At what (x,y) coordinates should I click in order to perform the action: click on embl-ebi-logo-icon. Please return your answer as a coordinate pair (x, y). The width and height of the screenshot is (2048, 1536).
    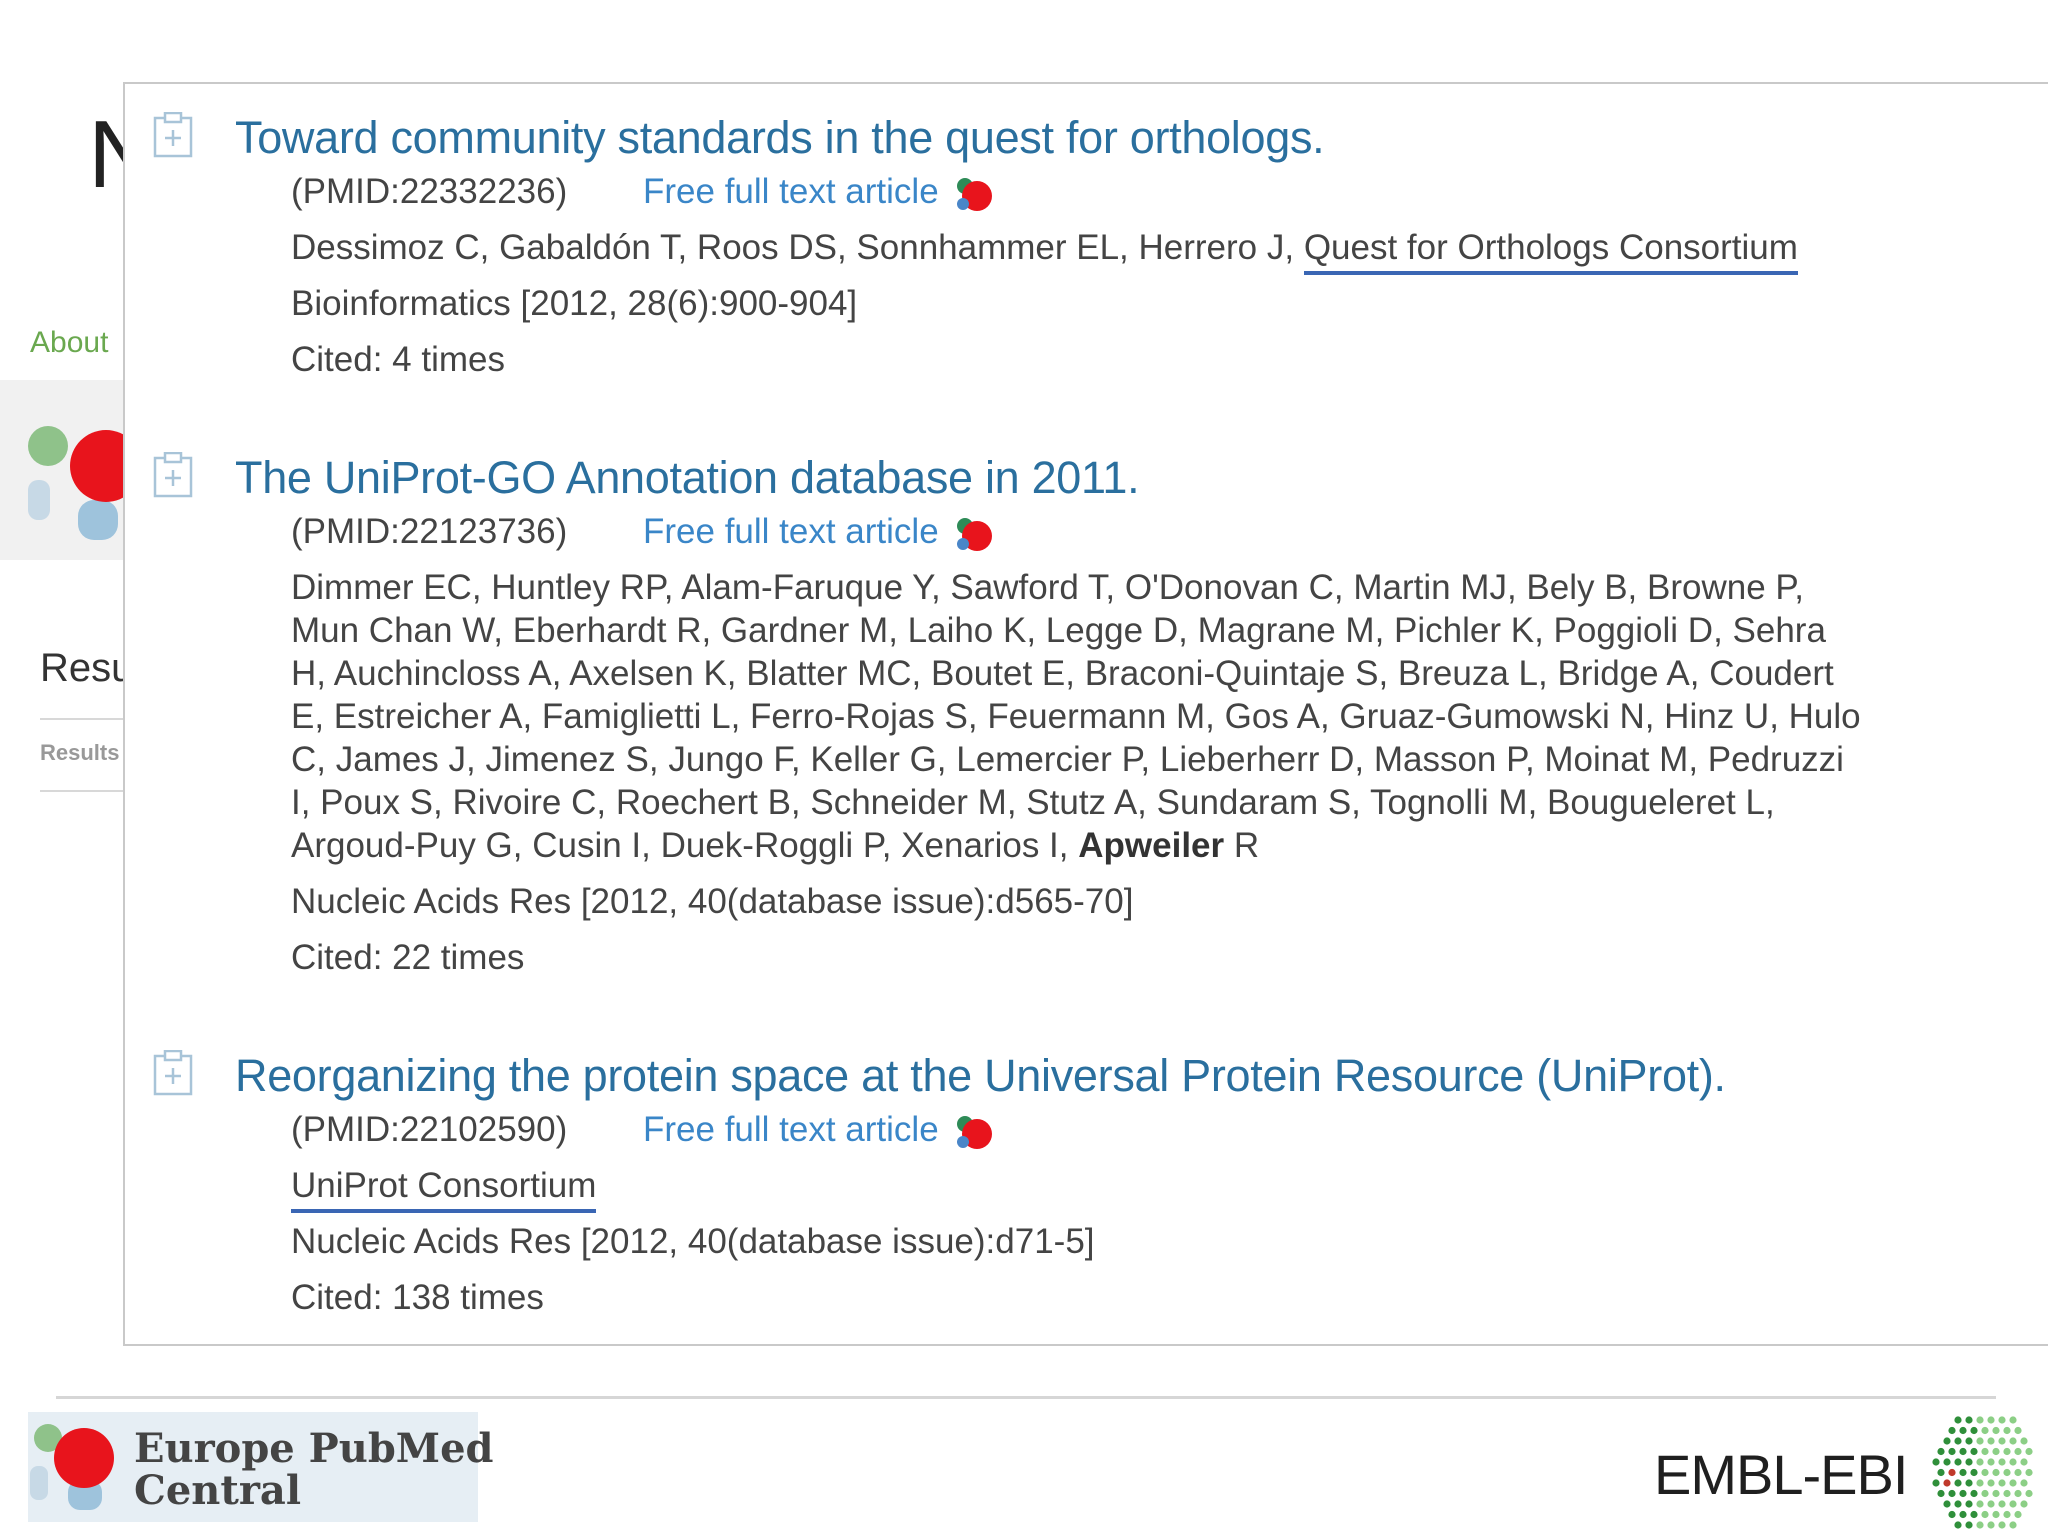
    Looking at the image, I should click on (1982, 1472).